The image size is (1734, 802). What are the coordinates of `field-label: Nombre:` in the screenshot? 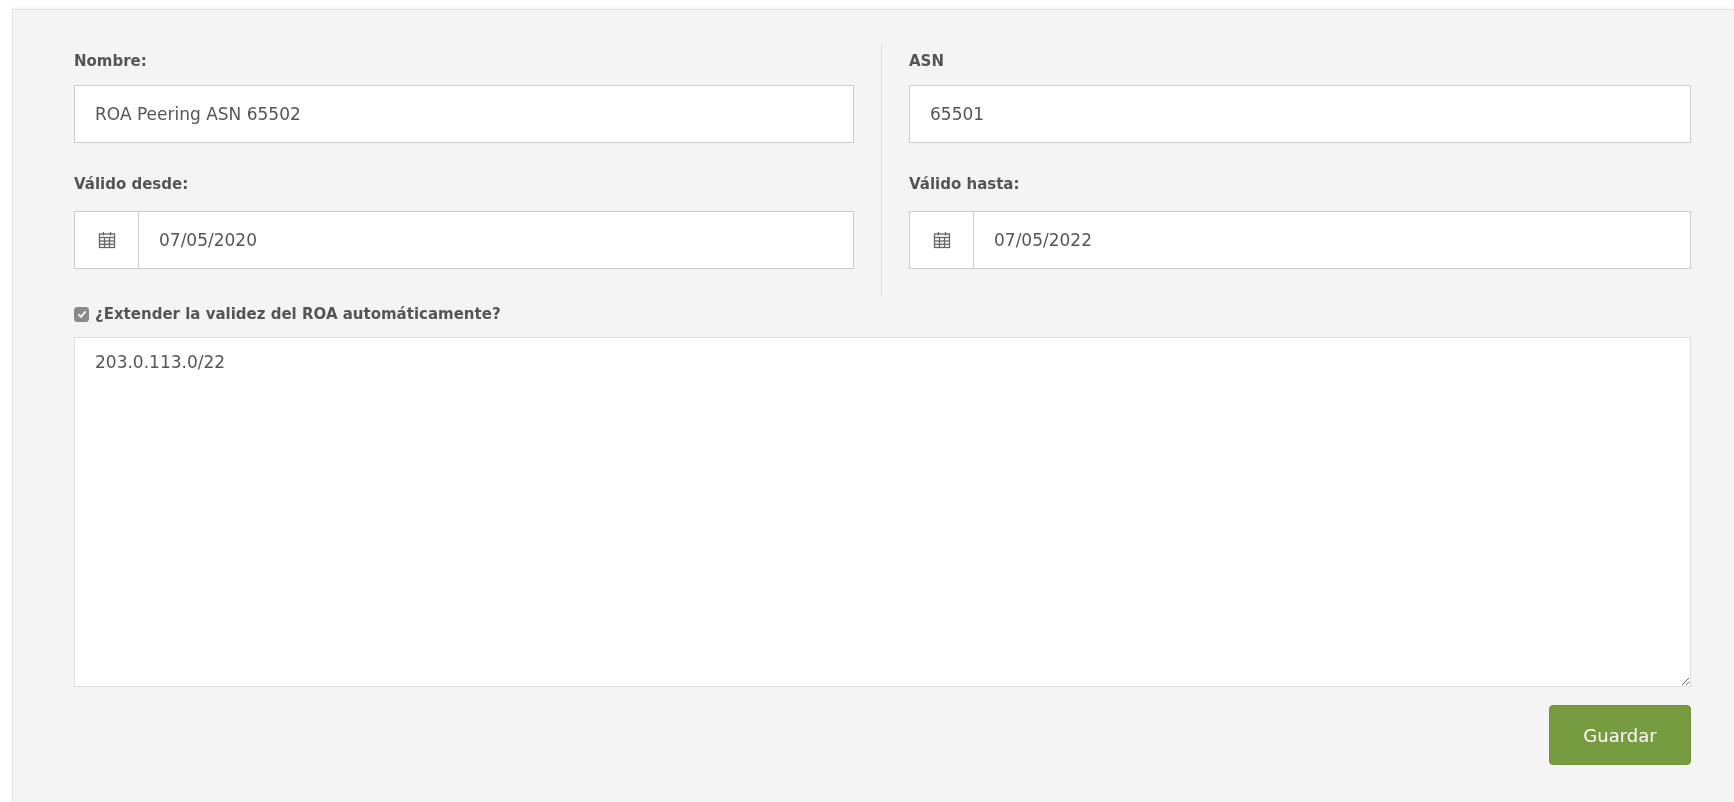 It's located at (111, 61).